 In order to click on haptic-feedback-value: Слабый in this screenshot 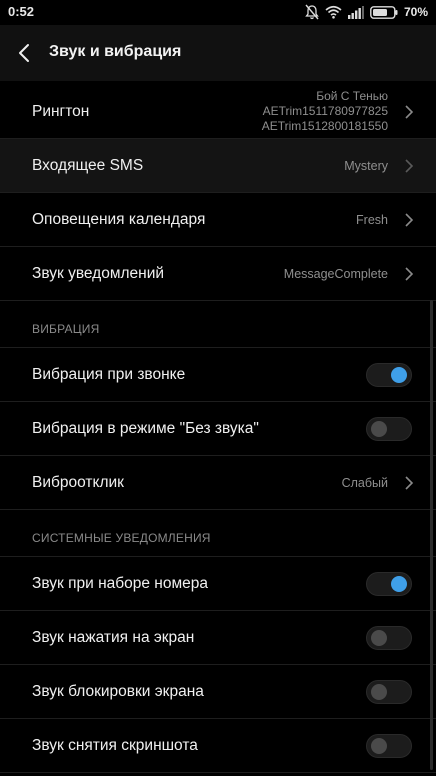, I will do `click(364, 482)`.